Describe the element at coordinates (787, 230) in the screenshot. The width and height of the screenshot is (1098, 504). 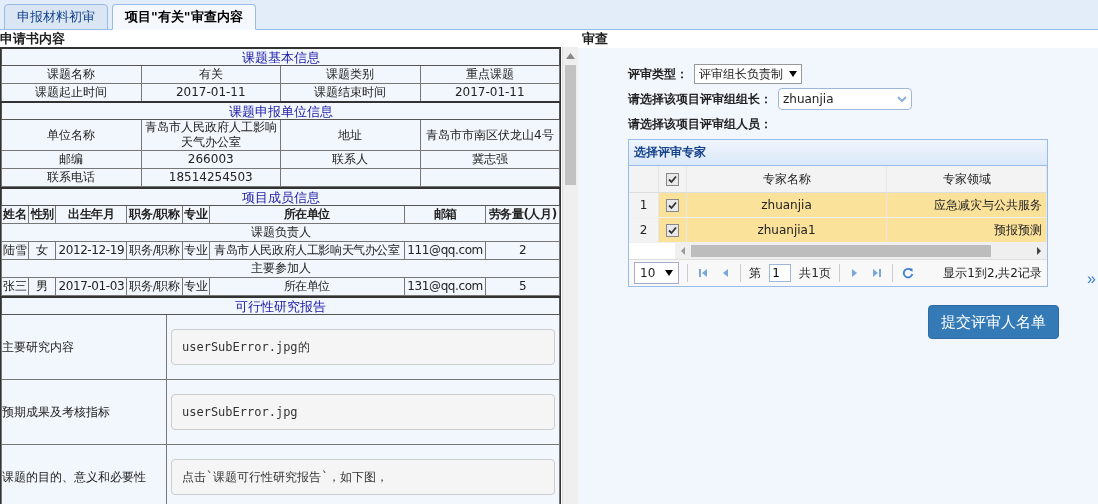
I see `table-cell: zhuanjia1` at that location.